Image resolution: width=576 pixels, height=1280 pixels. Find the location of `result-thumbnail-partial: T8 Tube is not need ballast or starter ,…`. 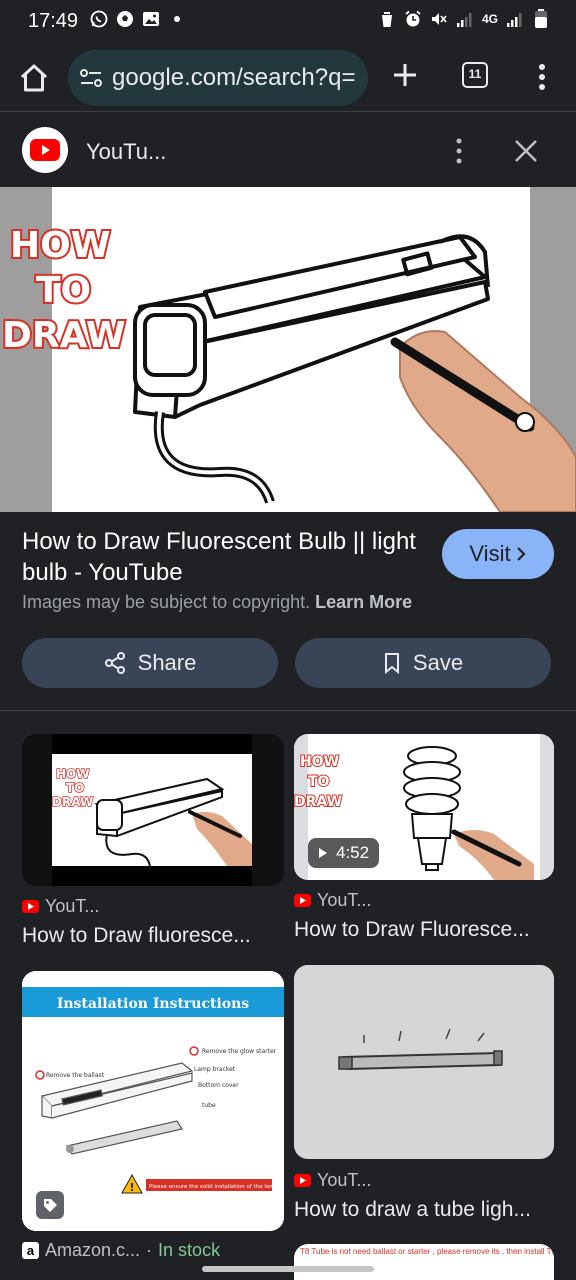

result-thumbnail-partial: T8 Tube is not need ballast or starter ,… is located at coordinates (424, 1262).